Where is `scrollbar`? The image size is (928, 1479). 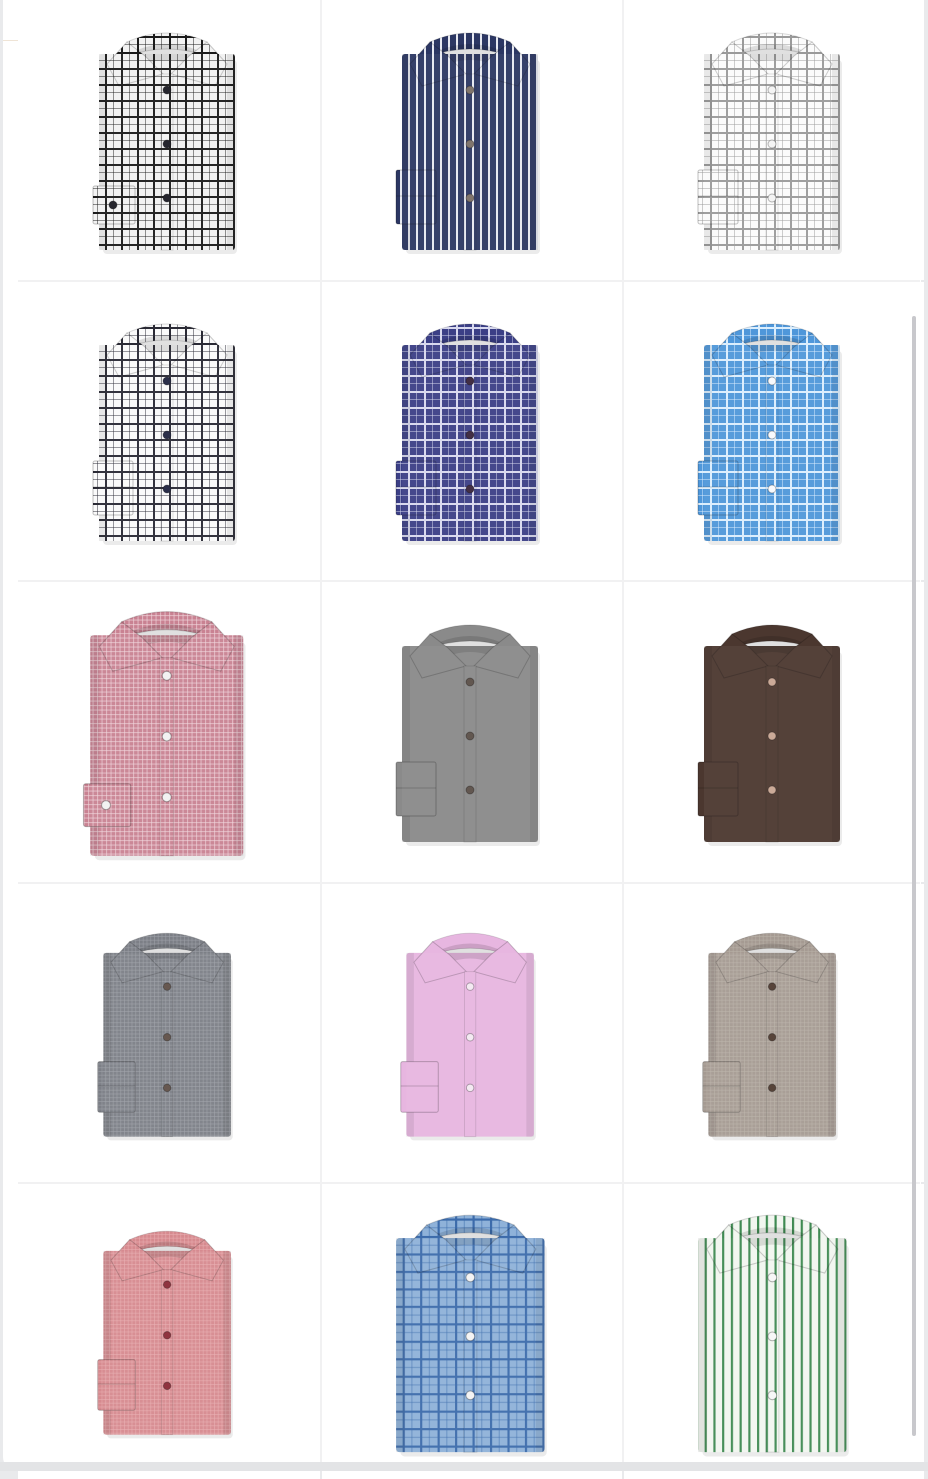 scrollbar is located at coordinates (914, 876).